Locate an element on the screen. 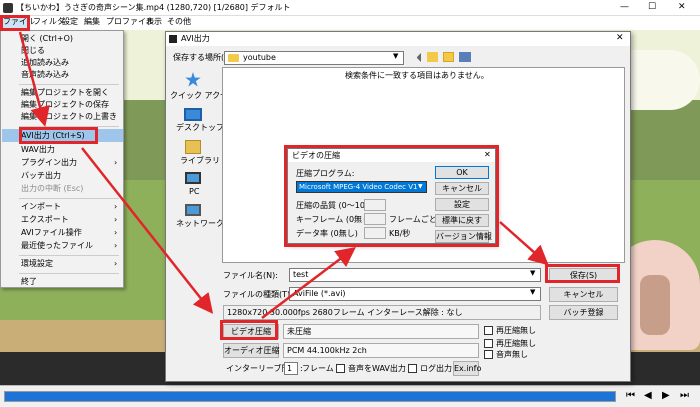 The height and width of the screenshot is (407, 700). arrow-avi-to-video-compress is located at coordinates (147, 230).